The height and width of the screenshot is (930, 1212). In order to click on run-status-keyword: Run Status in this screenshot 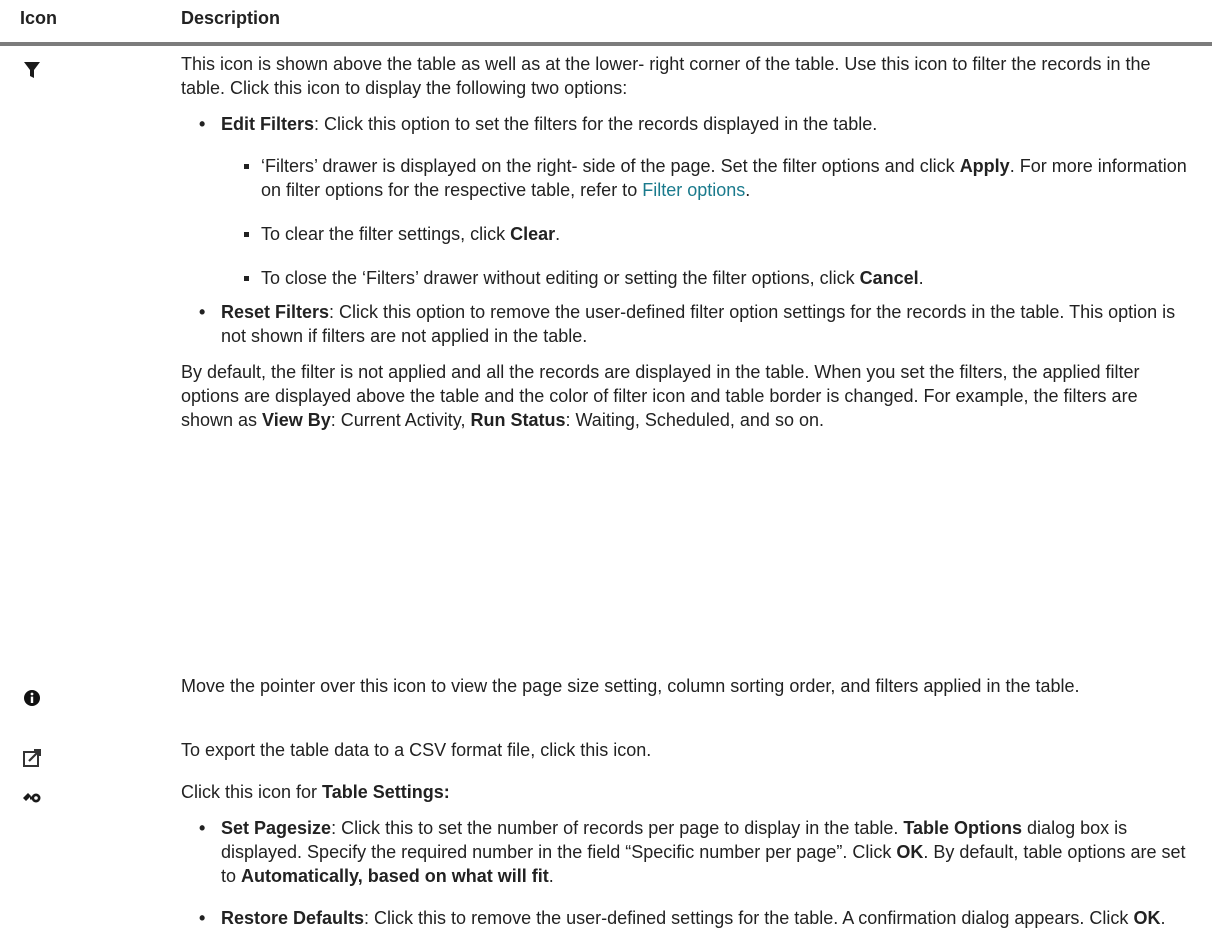, I will do `click(518, 420)`.